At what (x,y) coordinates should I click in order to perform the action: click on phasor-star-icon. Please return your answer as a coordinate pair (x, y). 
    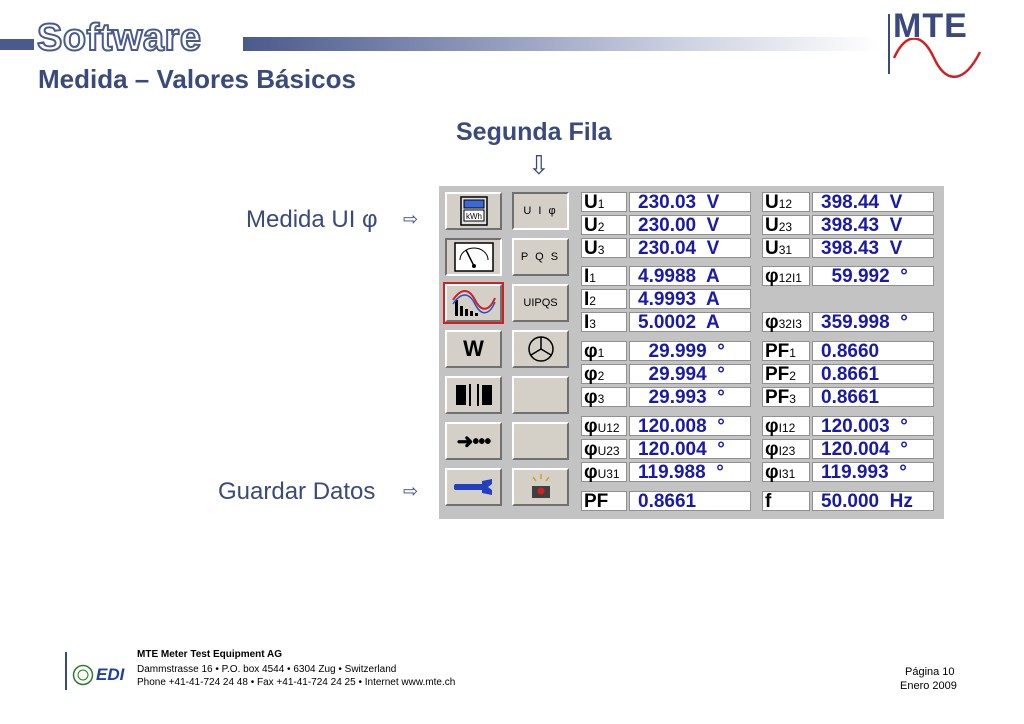
    Looking at the image, I should click on (540, 349).